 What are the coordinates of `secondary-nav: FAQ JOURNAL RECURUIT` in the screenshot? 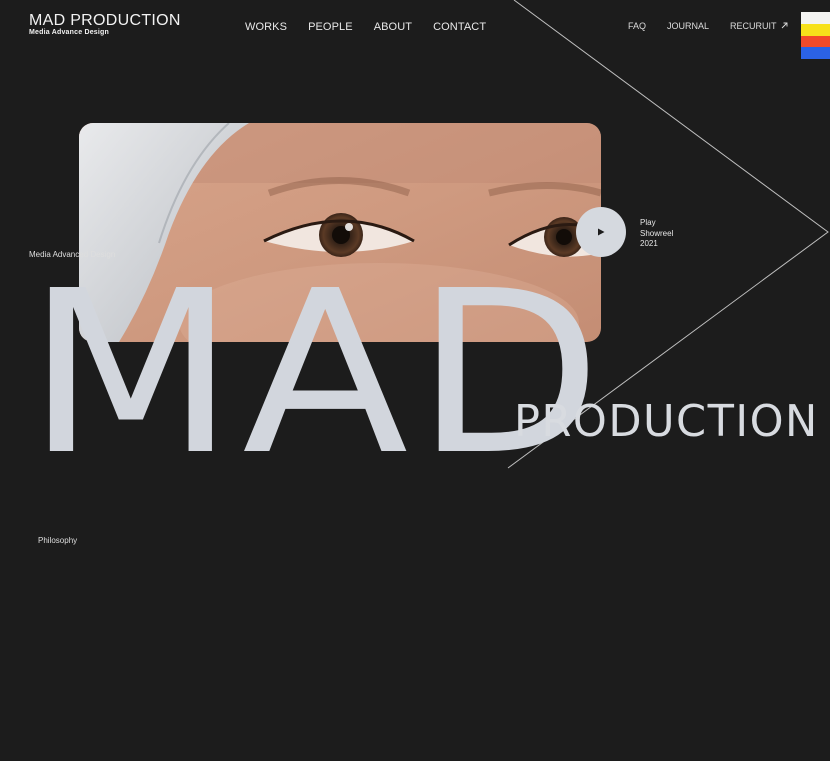 It's located at (708, 26).